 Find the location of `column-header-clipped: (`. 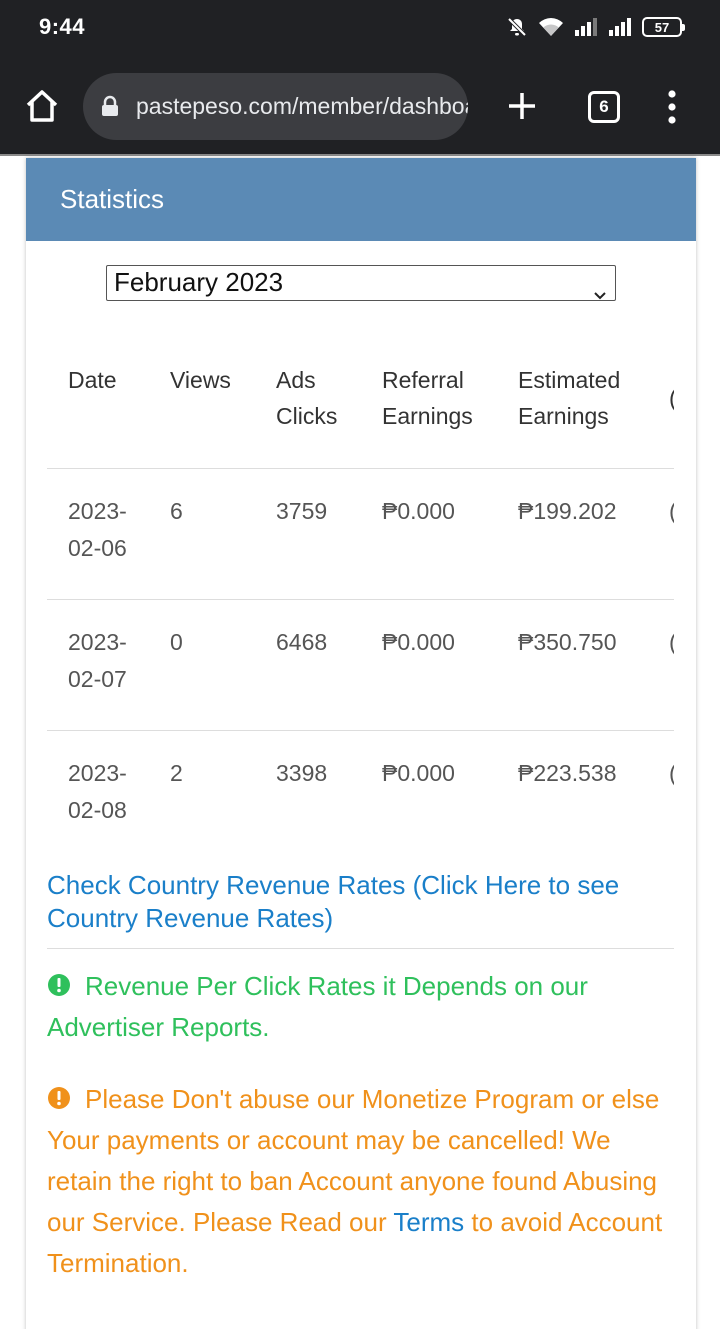

column-header-clipped: ( is located at coordinates (671, 398).